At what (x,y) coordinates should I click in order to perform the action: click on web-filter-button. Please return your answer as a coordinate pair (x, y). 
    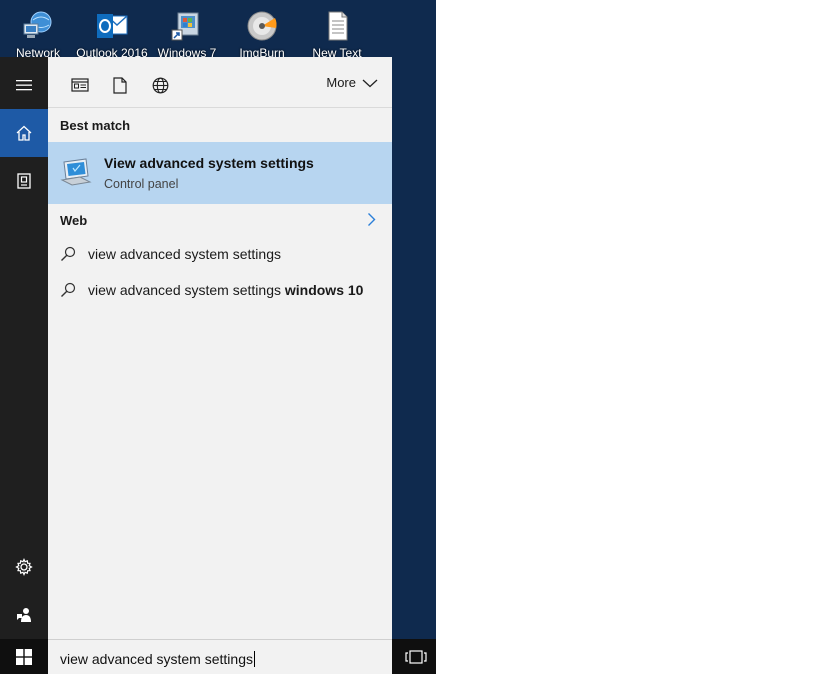
    Looking at the image, I should click on (160, 85).